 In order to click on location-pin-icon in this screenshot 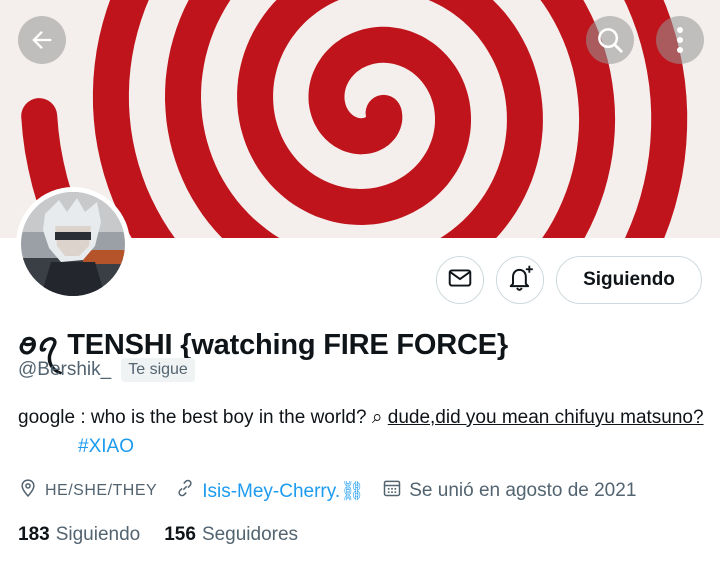, I will do `click(28, 491)`.